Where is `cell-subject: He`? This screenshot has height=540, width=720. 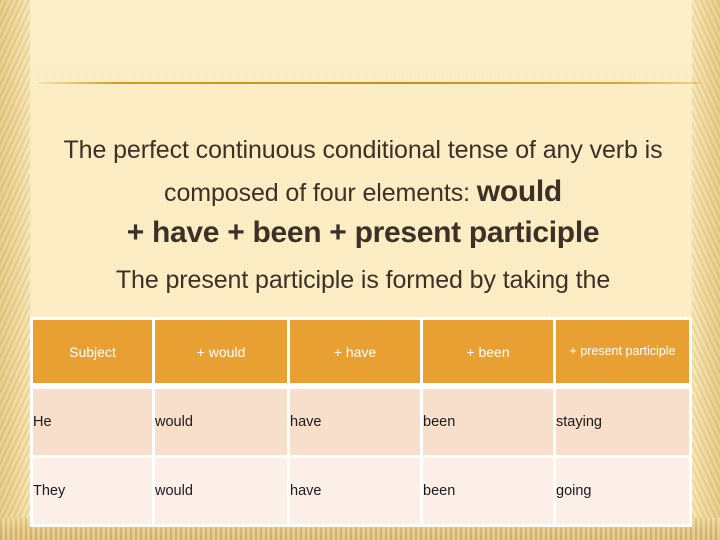 cell-subject: He is located at coordinates (92, 422).